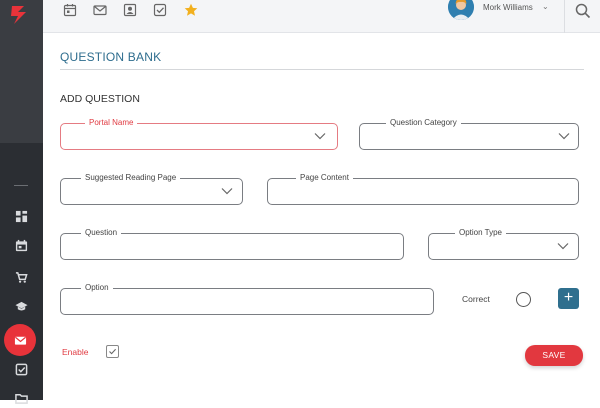 The image size is (600, 408). Describe the element at coordinates (423, 189) in the screenshot. I see `page-content-input: Page Content` at that location.